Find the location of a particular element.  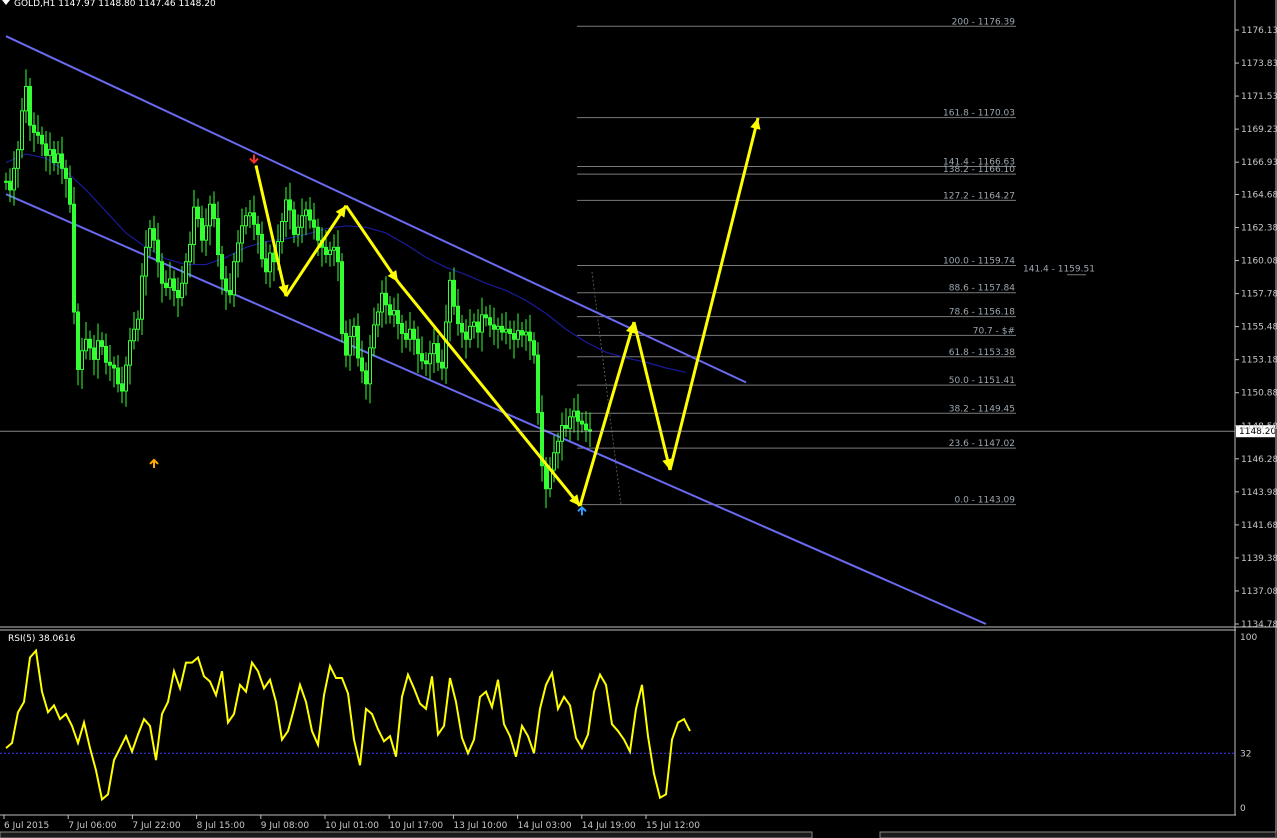

fib-level-label: 78.6 - 1156.18 is located at coordinates (982, 313).